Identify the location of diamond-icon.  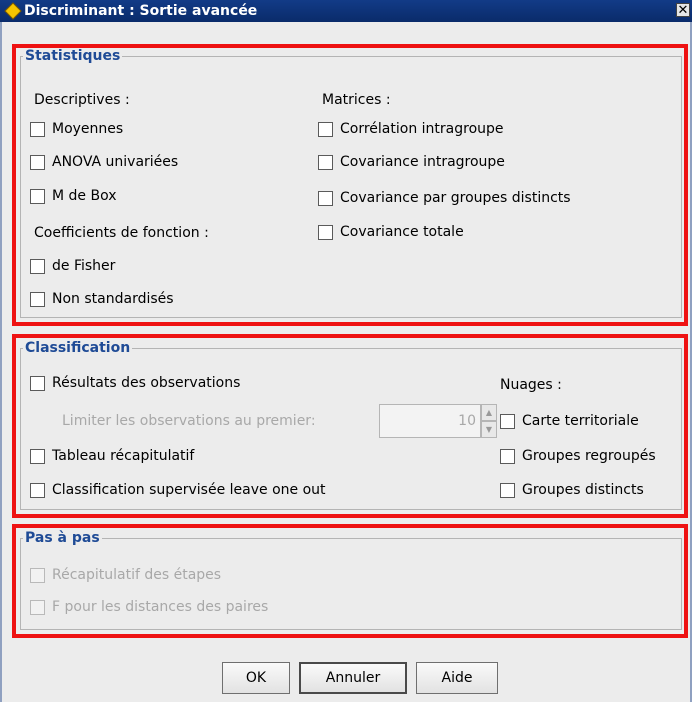
(13, 11).